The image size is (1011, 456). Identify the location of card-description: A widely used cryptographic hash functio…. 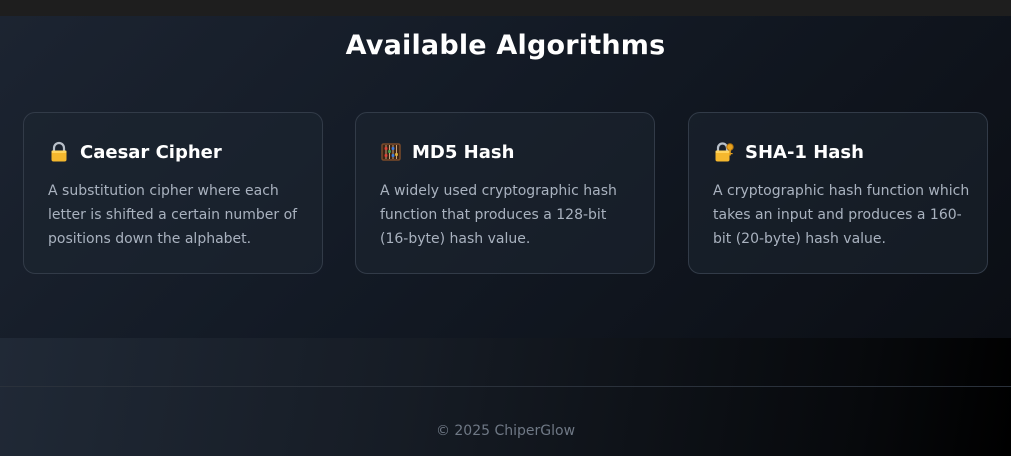
(498, 215).